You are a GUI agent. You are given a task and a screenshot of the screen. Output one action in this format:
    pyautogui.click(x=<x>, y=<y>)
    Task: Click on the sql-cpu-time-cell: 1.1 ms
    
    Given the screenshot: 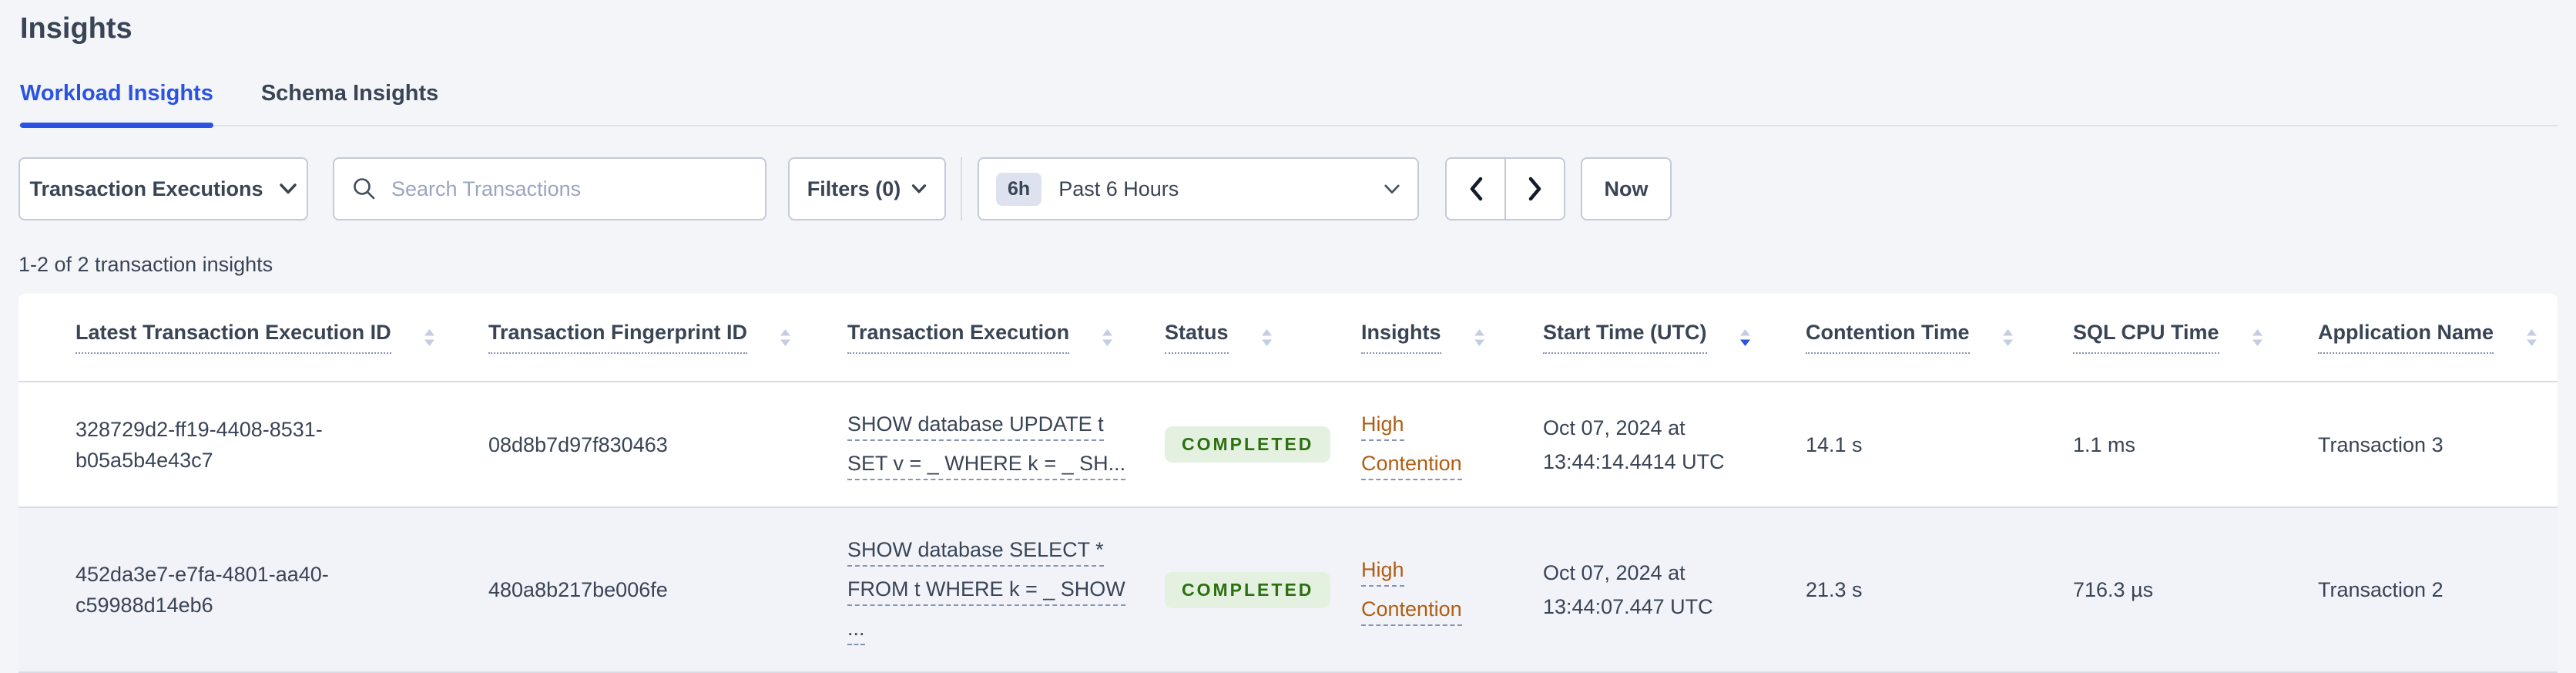 What is the action you would take?
    pyautogui.click(x=2195, y=445)
    